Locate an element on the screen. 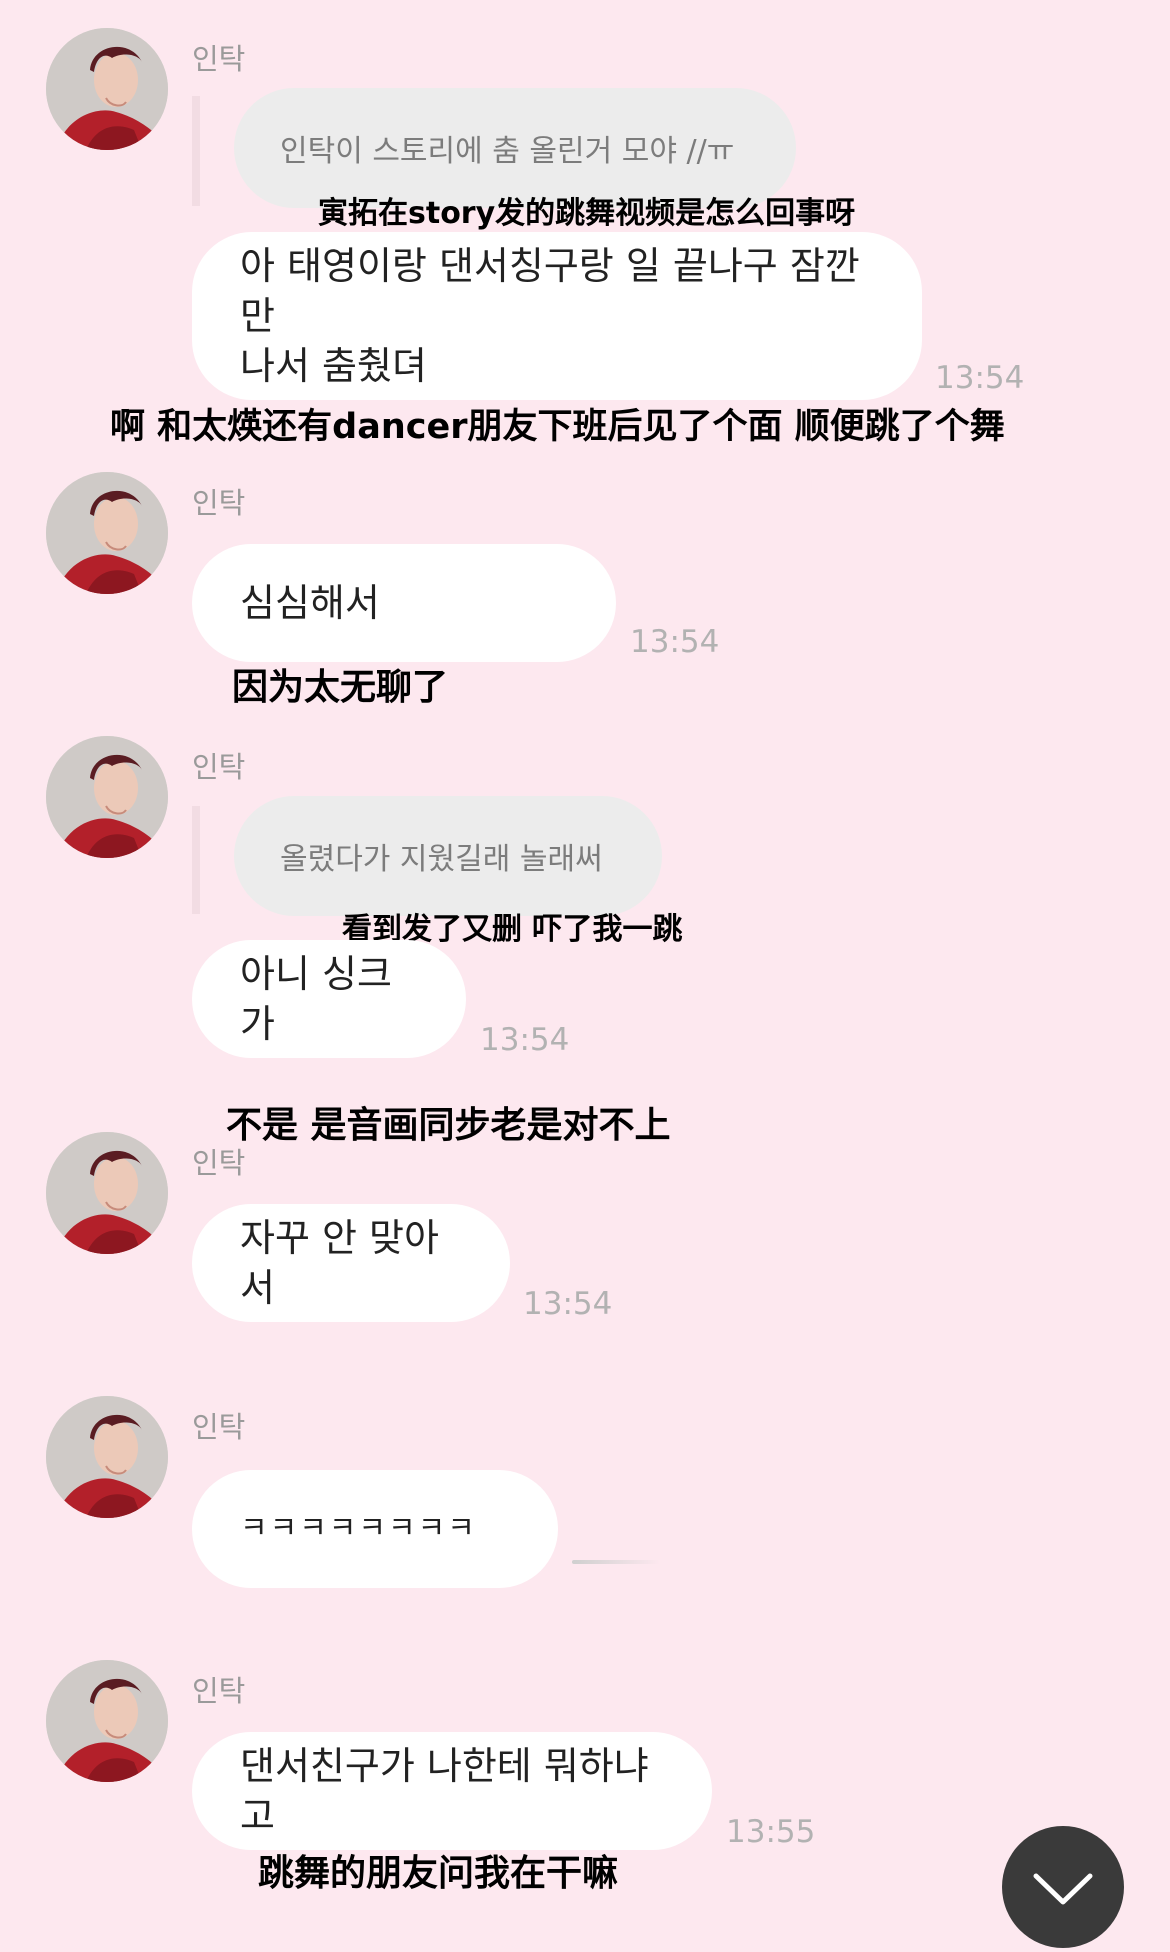 The height and width of the screenshot is (1952, 1170). translation-caption: 不是 是音画同步老是对不上 is located at coordinates (448, 1125).